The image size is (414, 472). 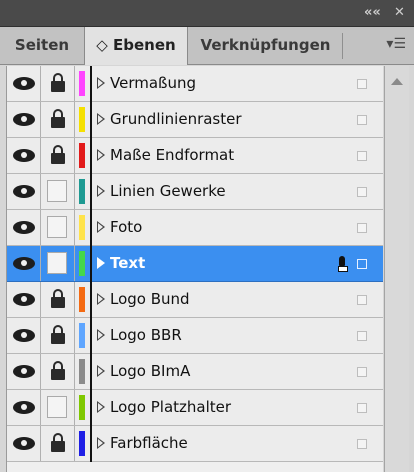 I want to click on close-panel-icon: ✕, so click(x=399, y=13).